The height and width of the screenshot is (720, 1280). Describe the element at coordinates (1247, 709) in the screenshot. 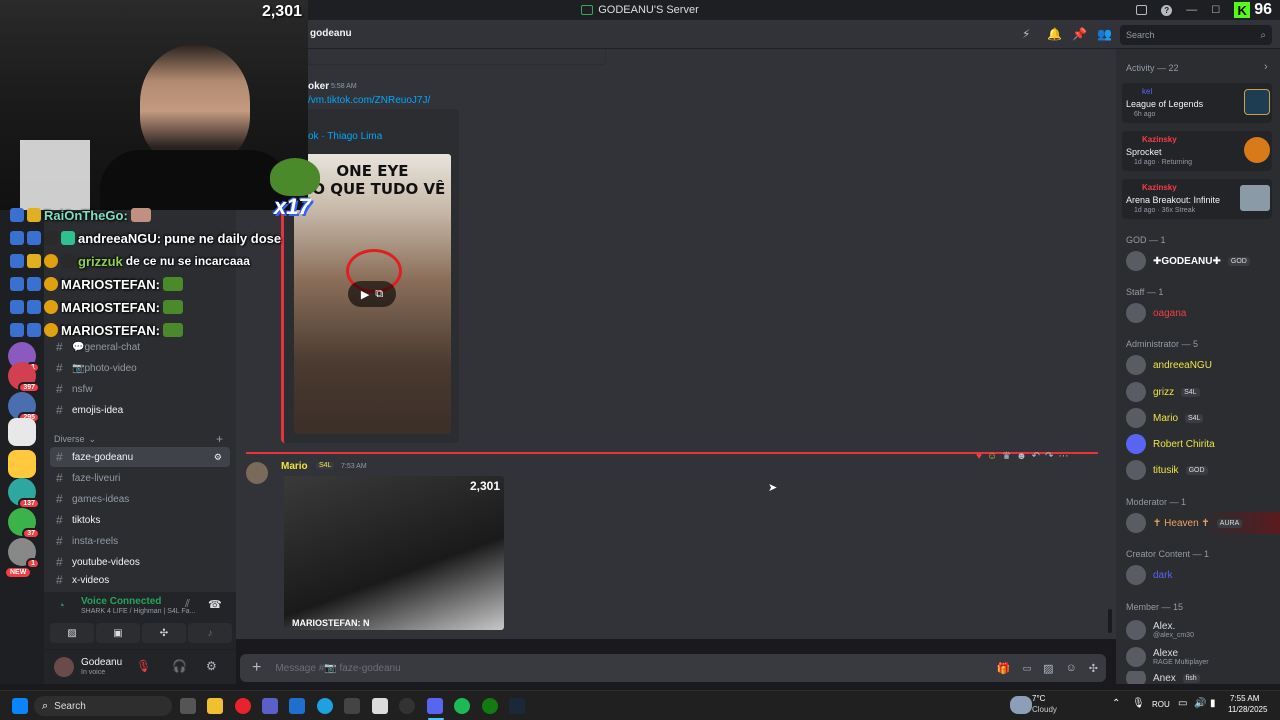

I see `clock-date: 11/28/2025` at that location.